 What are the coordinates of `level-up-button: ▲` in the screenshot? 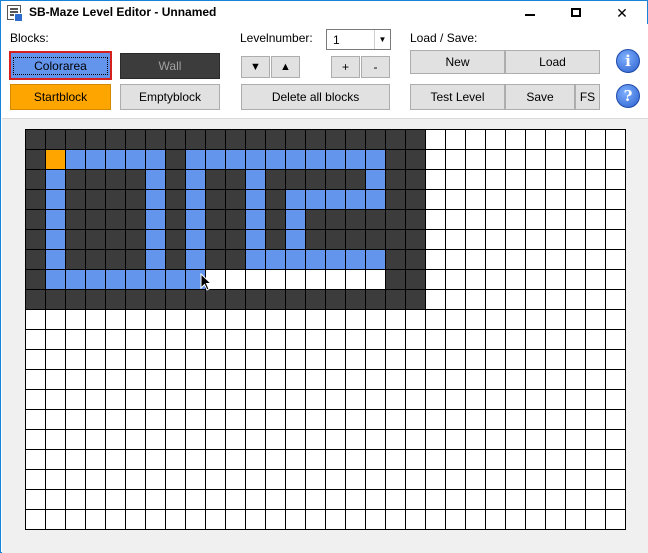 It's located at (285, 67).